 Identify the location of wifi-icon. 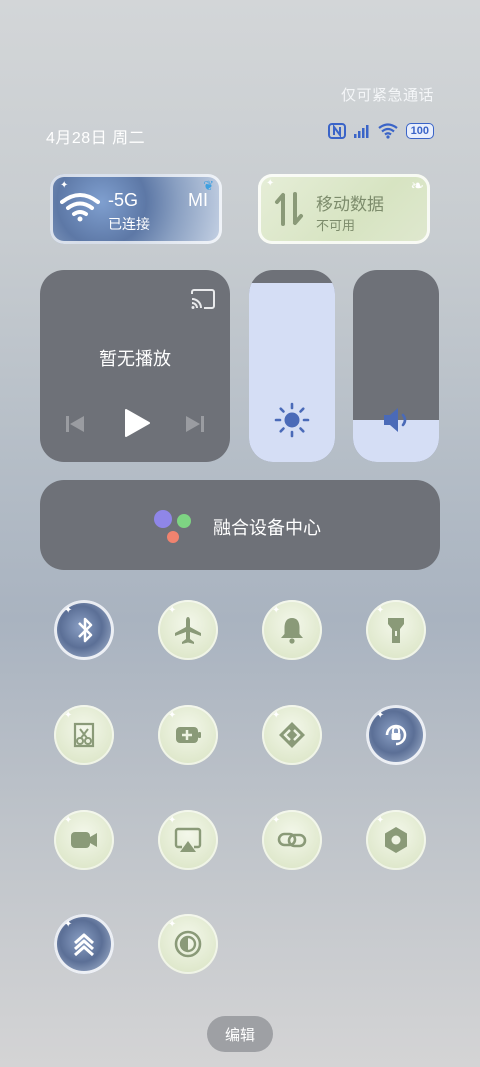
(80, 207).